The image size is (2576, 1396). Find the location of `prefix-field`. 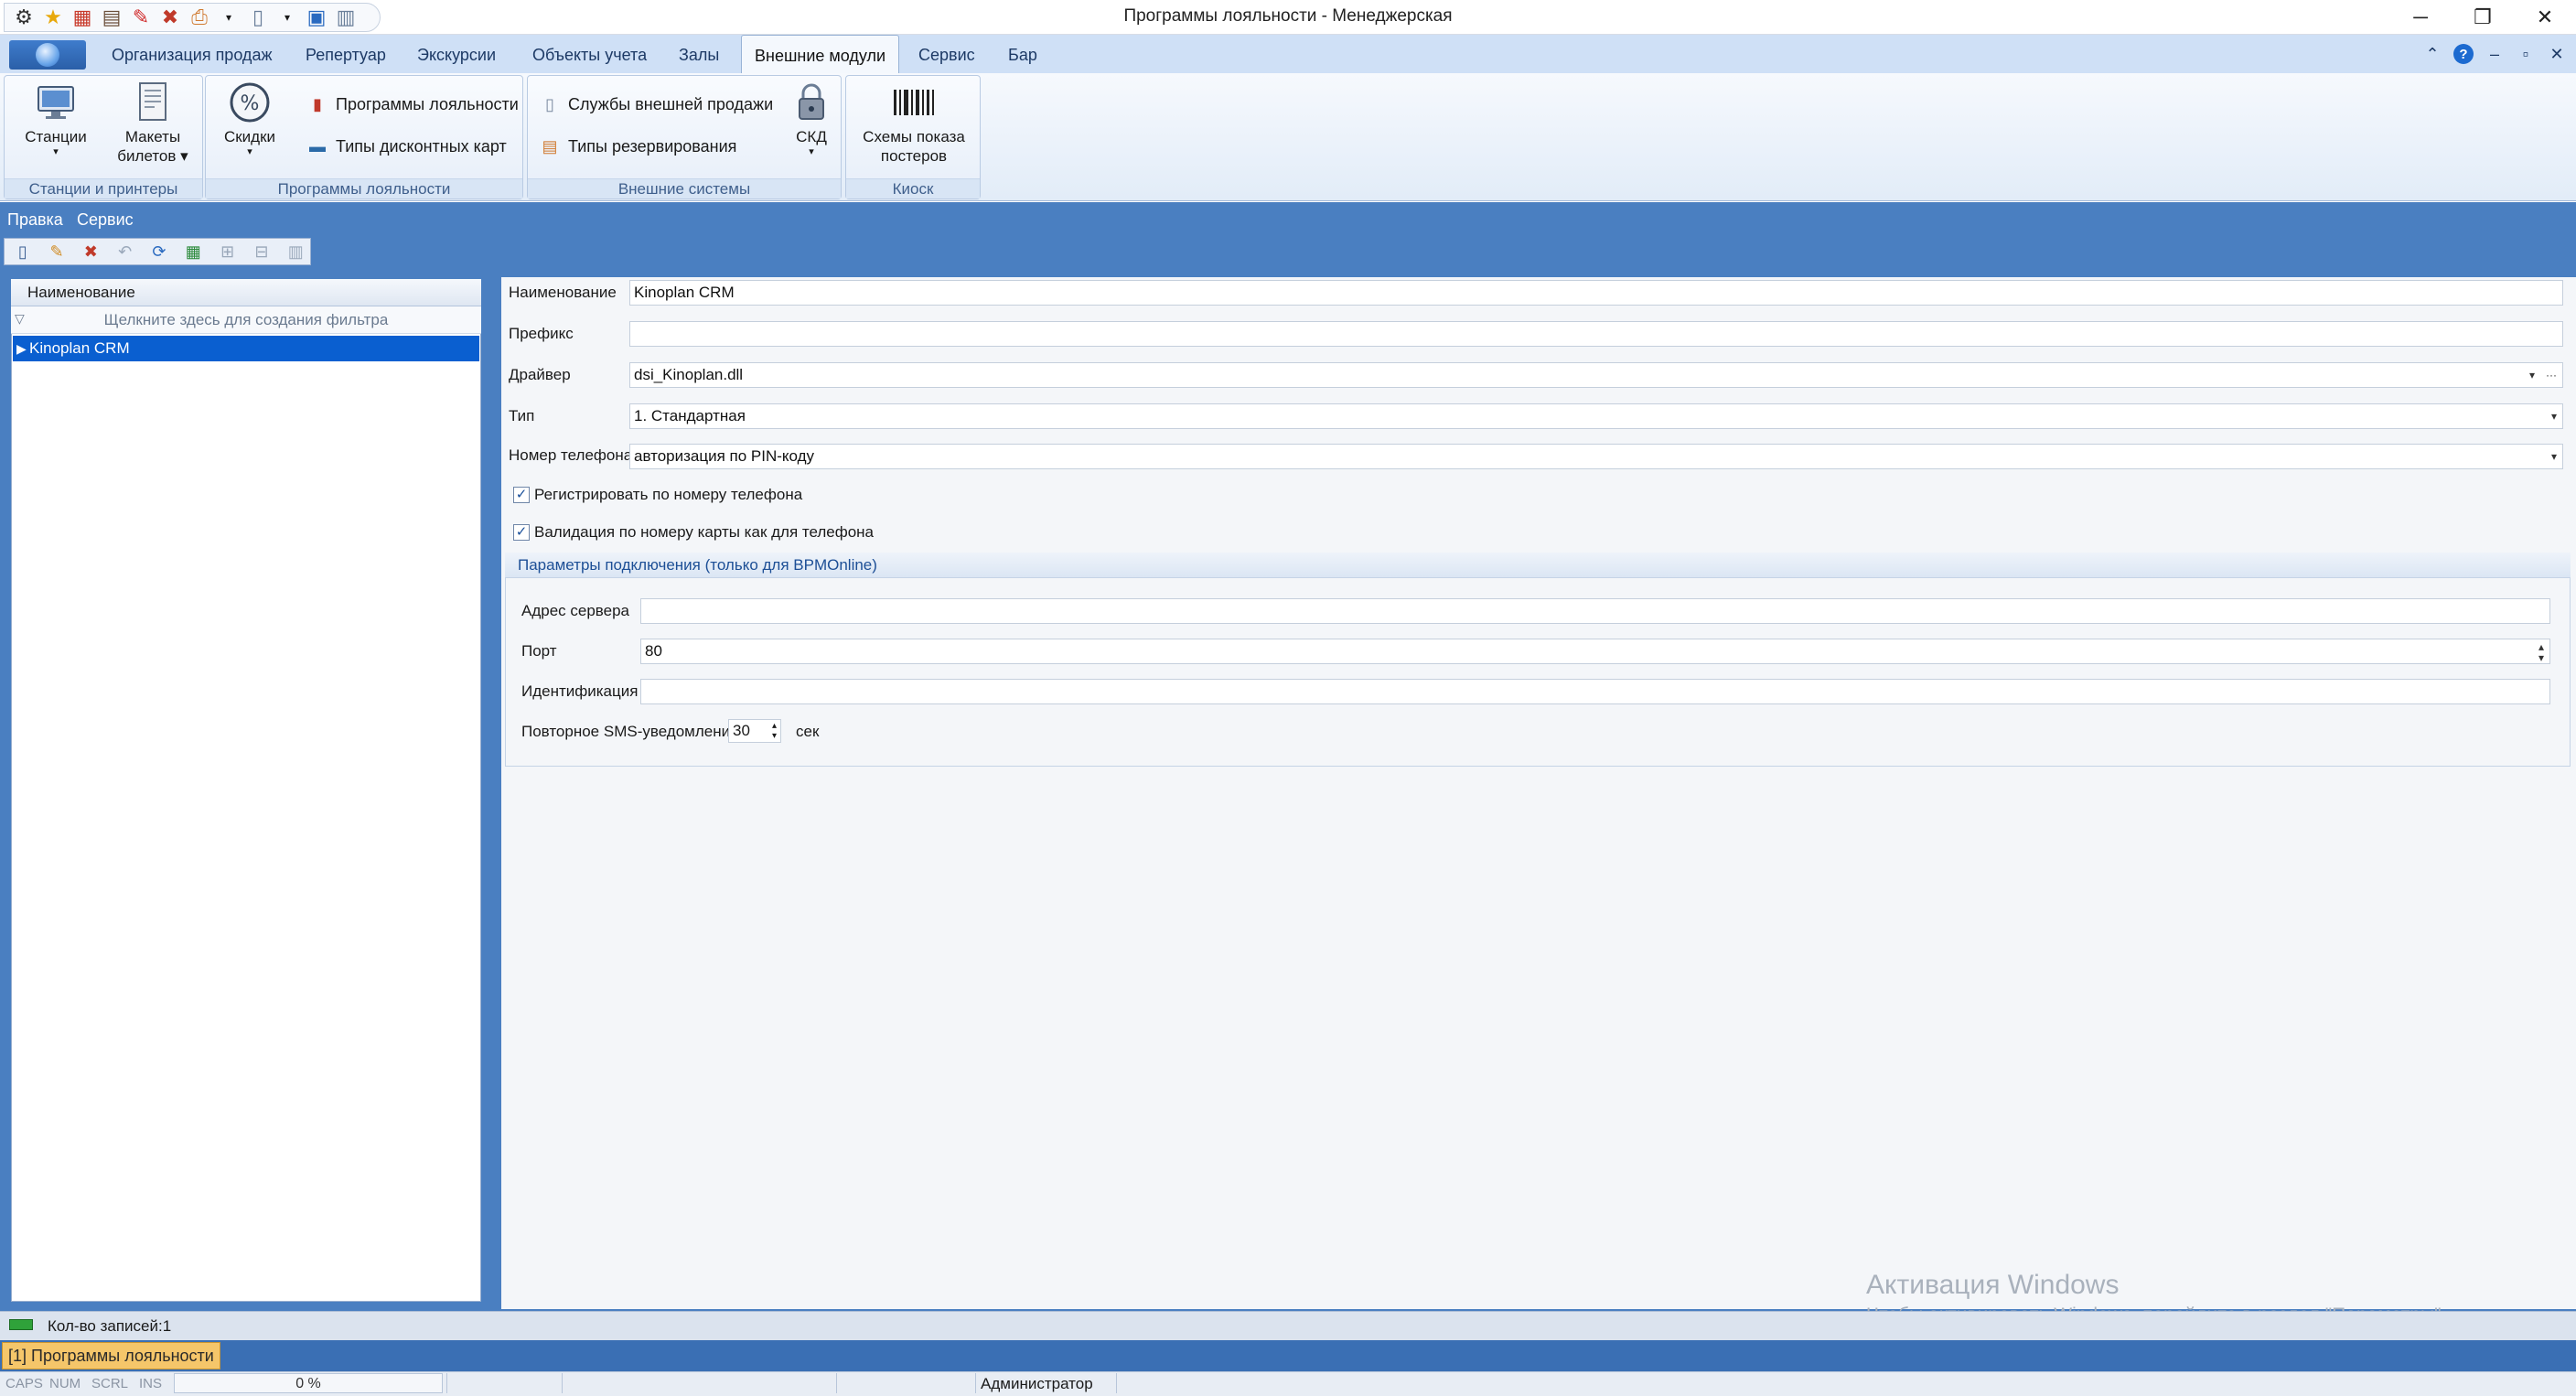

prefix-field is located at coordinates (1596, 334).